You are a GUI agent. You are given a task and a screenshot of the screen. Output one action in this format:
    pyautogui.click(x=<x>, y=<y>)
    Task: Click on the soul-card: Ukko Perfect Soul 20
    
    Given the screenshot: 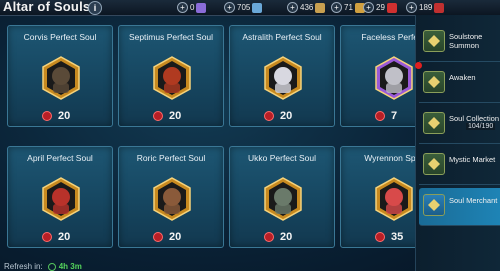 What is the action you would take?
    pyautogui.click(x=282, y=197)
    